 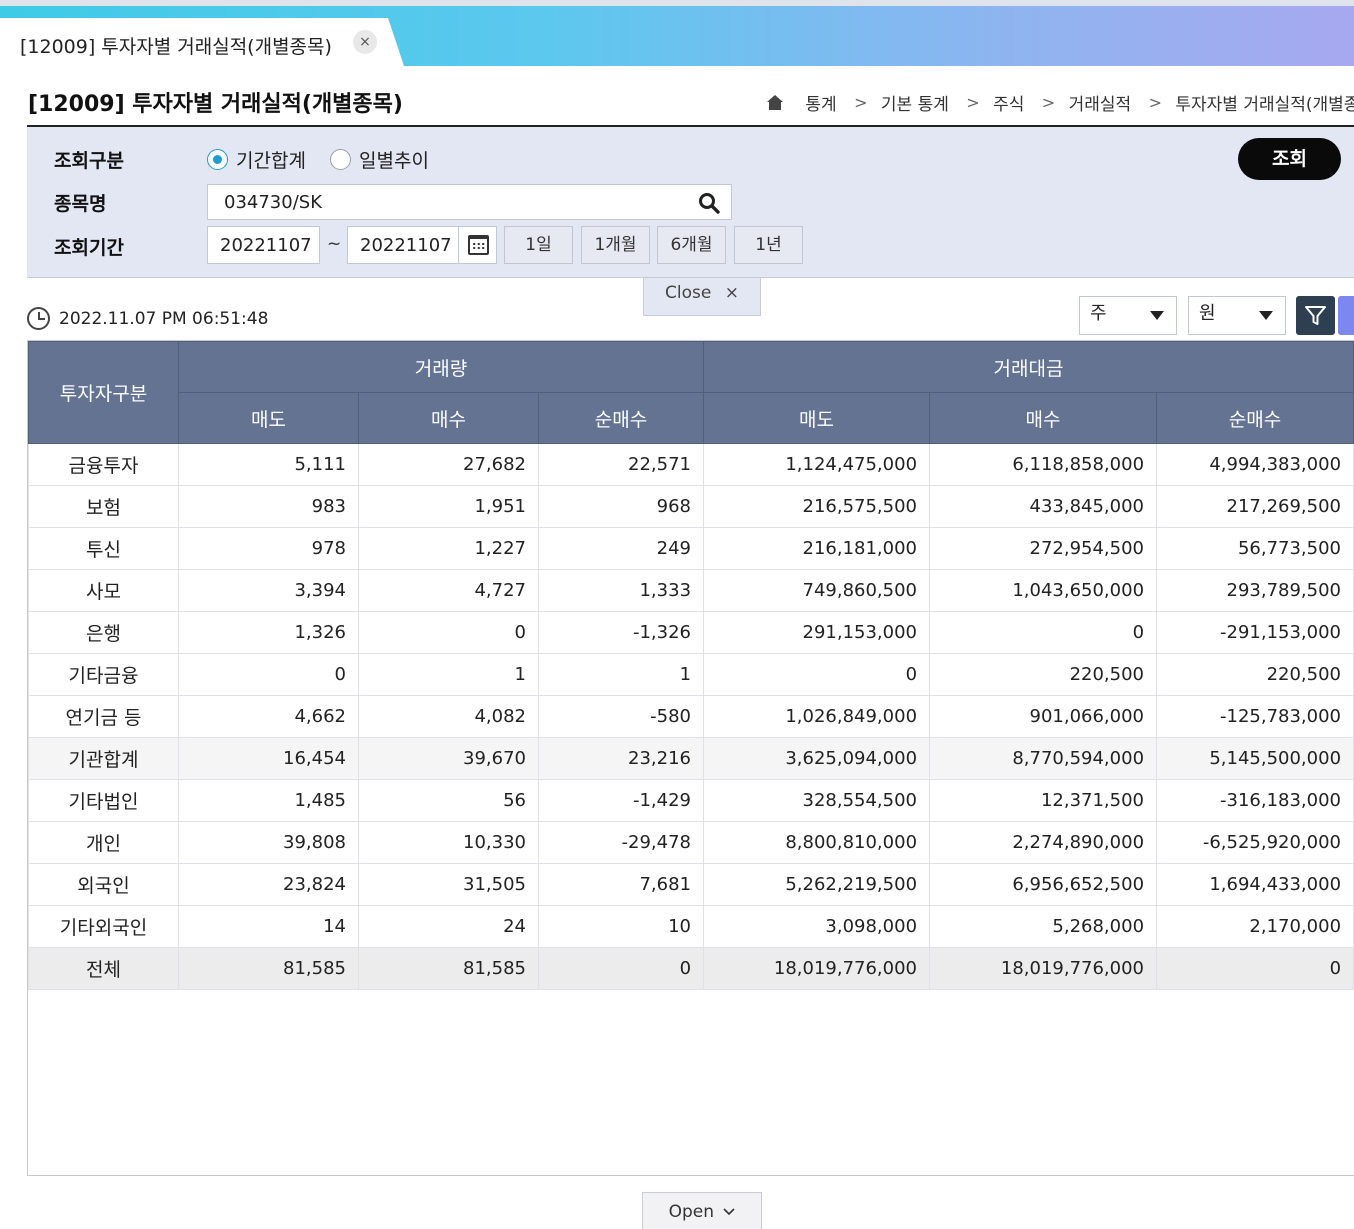 What do you see at coordinates (1043, 418) in the screenshot?
I see `header-amount-buy: 매수` at bounding box center [1043, 418].